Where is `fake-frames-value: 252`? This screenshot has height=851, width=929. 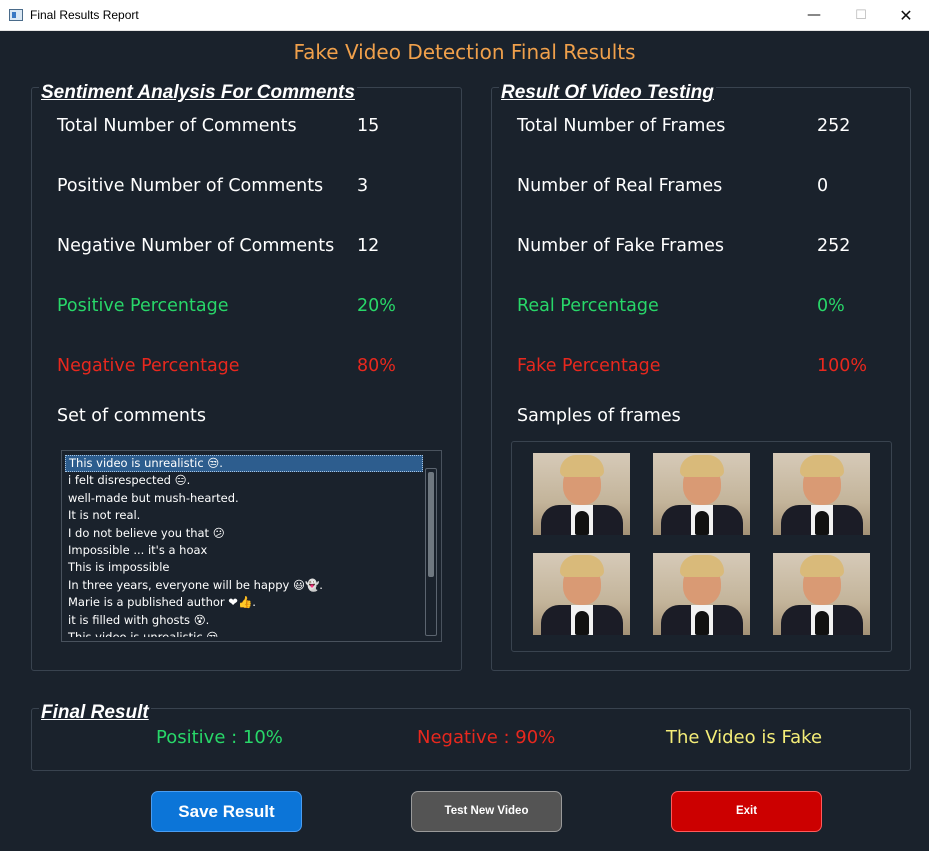
fake-frames-value: 252 is located at coordinates (834, 246).